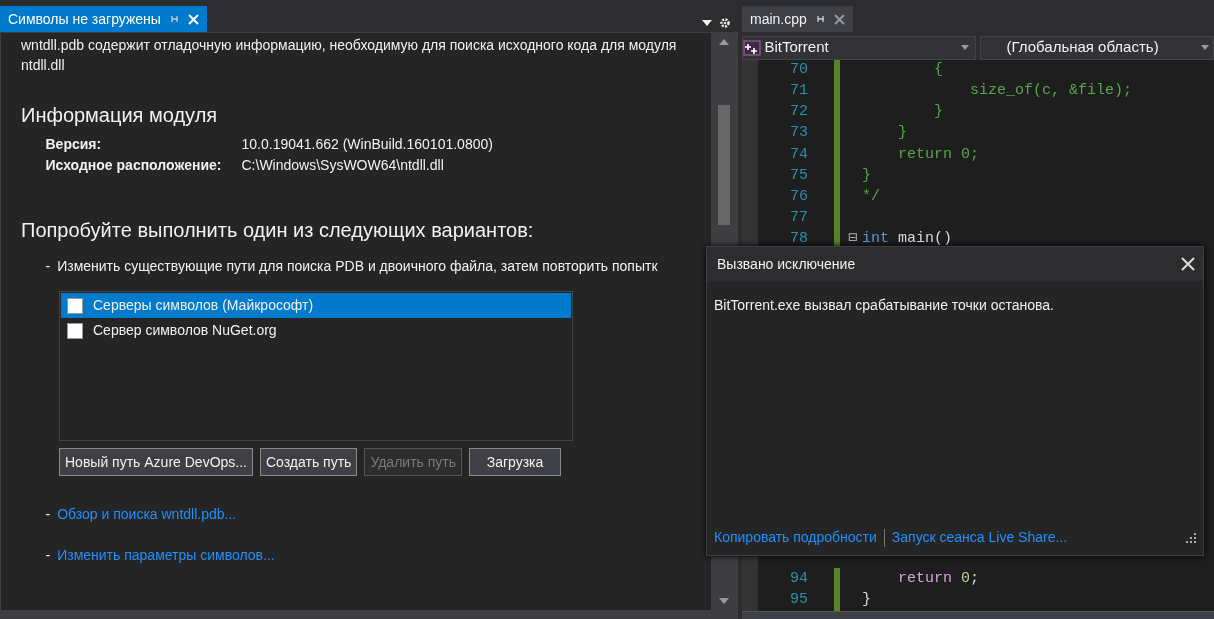 Image resolution: width=1214 pixels, height=619 pixels. Describe the element at coordinates (795, 537) in the screenshot. I see `link: Копировать подробности` at that location.